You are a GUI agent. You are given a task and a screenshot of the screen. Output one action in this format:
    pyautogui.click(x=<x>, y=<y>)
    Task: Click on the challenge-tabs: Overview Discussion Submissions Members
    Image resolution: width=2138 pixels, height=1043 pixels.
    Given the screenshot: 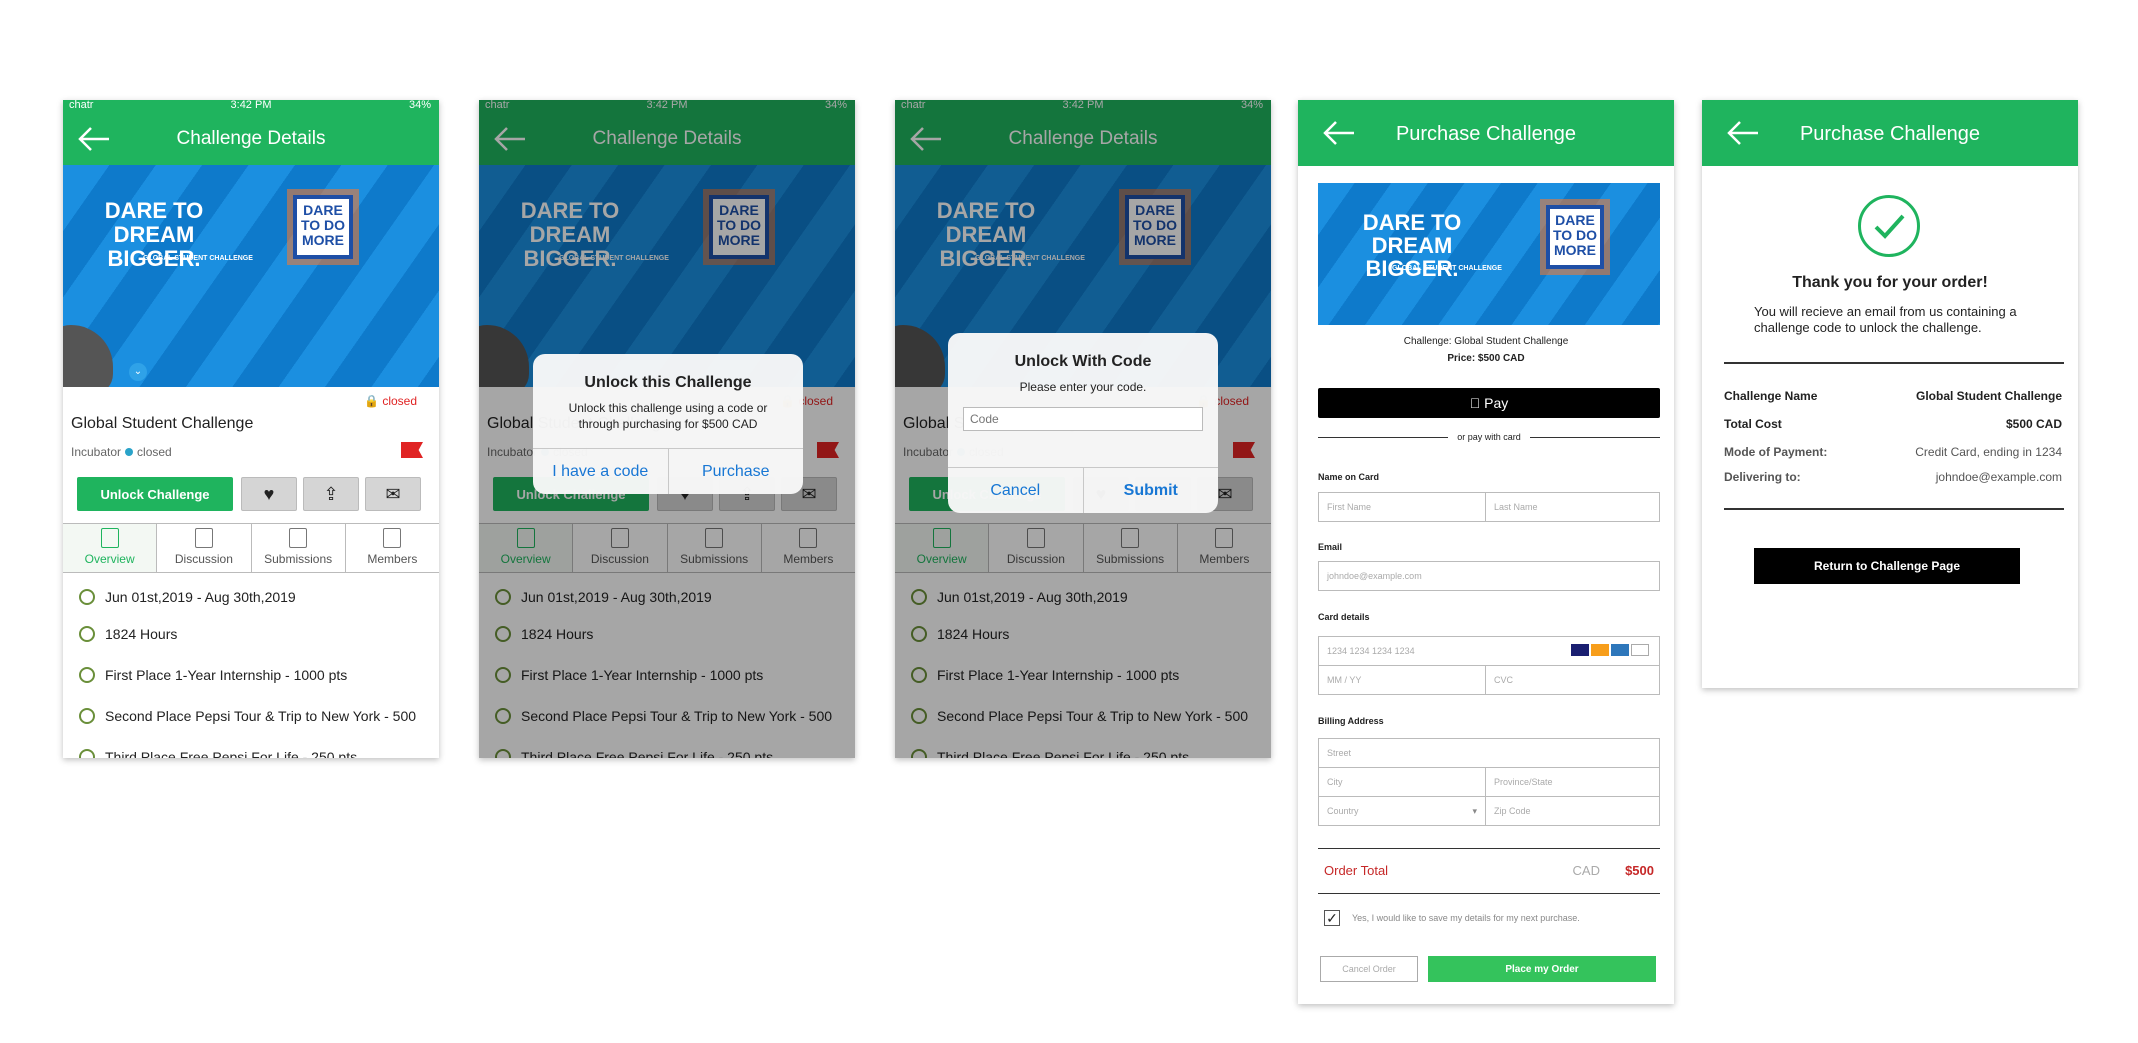 What is the action you would take?
    pyautogui.click(x=251, y=548)
    